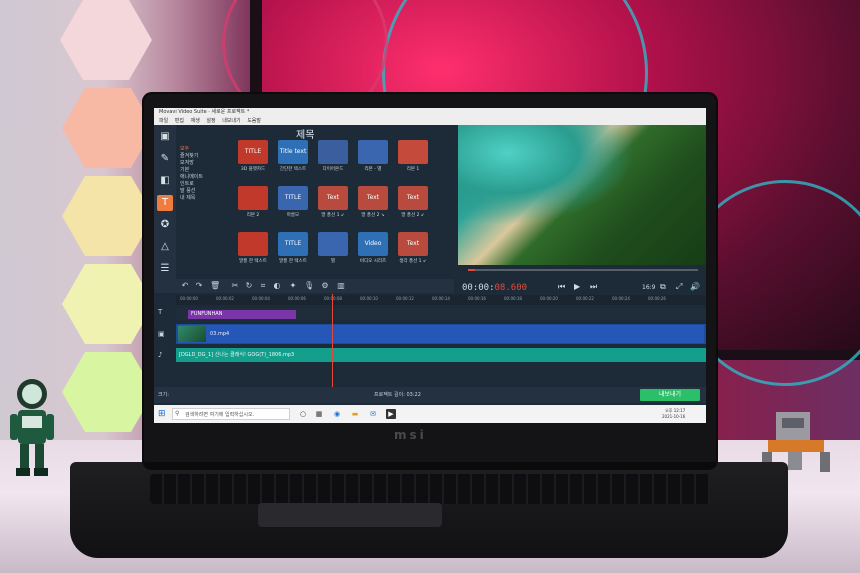  I want to click on title-tile: 리본 2, so click(253, 203).